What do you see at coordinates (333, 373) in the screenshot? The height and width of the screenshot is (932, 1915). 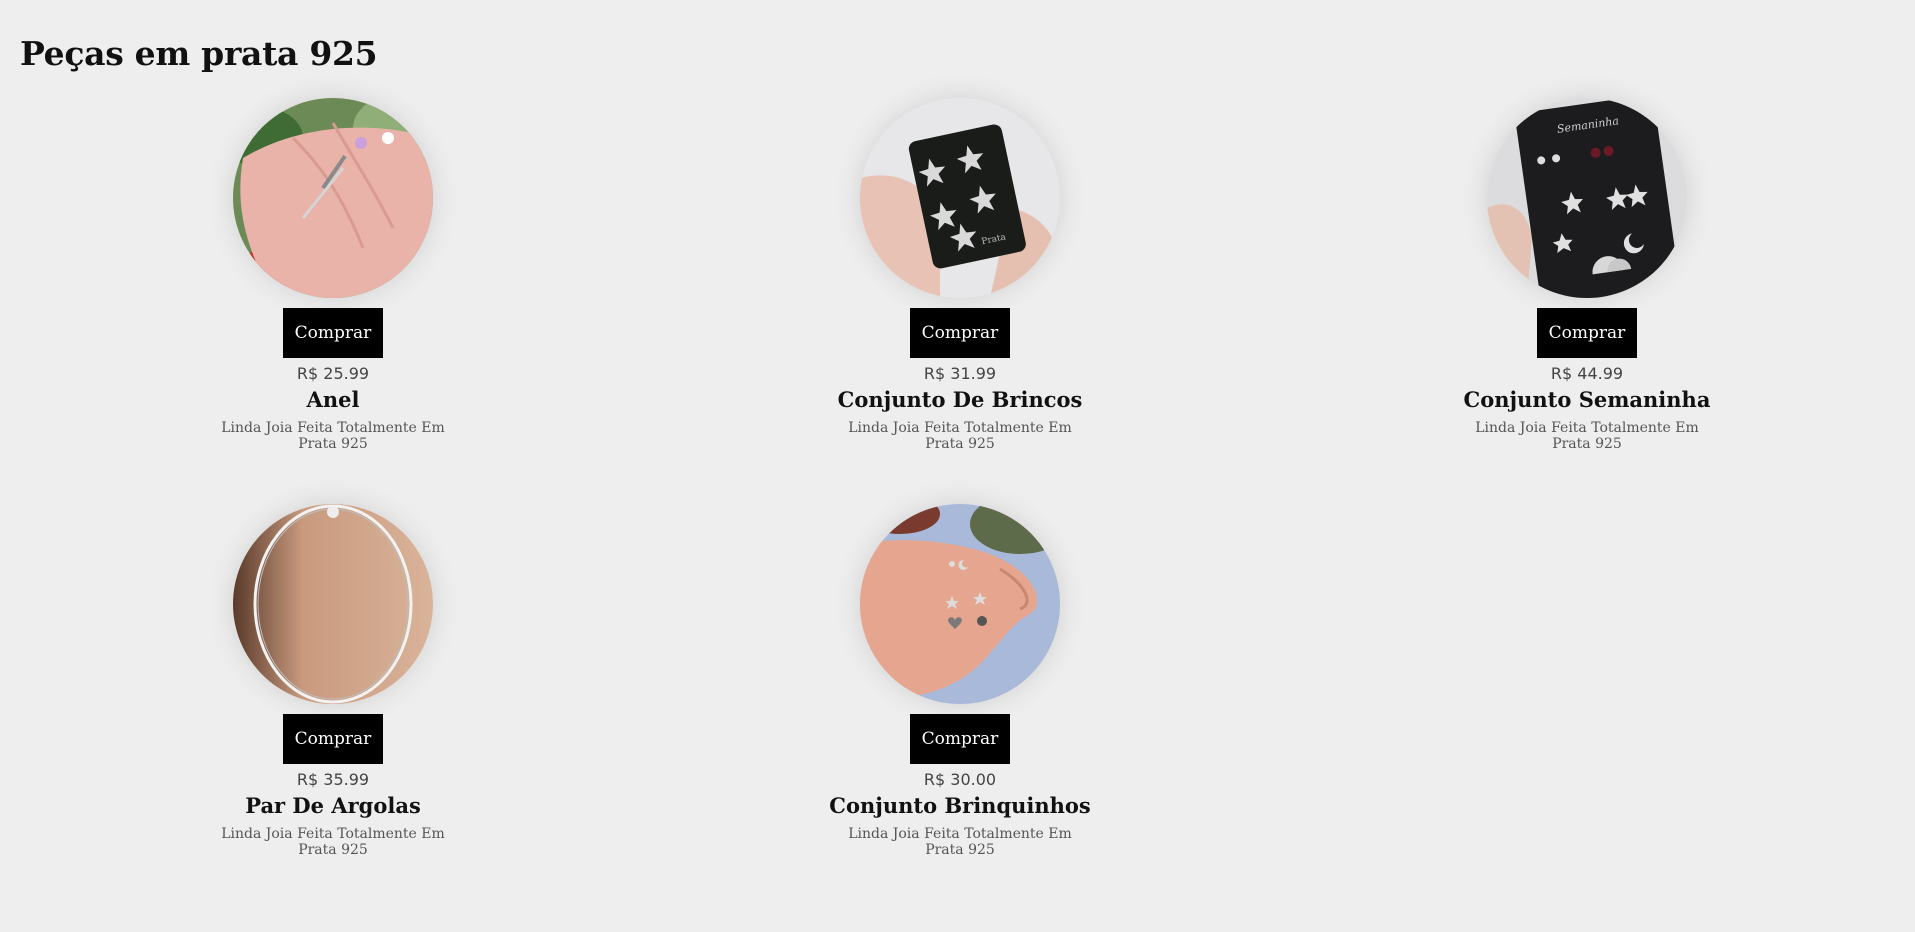 I see `product-price: R$ 25.99` at bounding box center [333, 373].